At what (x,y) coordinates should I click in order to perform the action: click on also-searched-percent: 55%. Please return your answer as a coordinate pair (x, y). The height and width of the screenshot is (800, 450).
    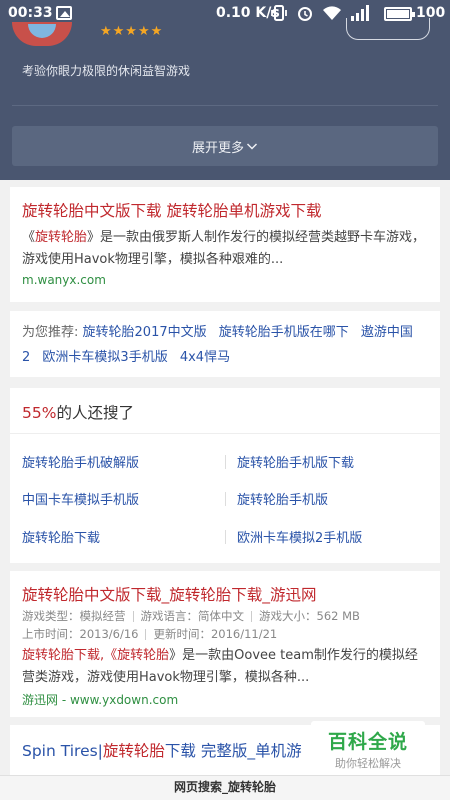
    Looking at the image, I should click on (39, 413).